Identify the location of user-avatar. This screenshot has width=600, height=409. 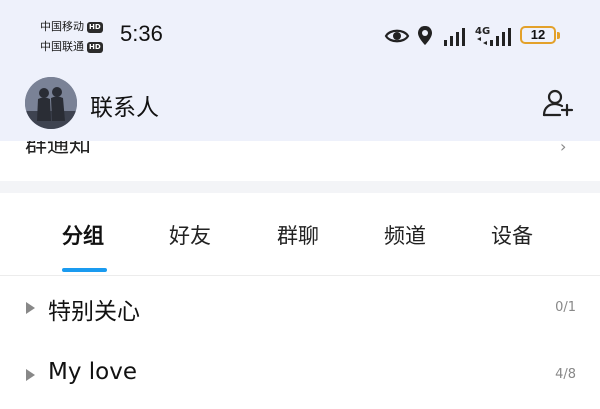
(51, 103).